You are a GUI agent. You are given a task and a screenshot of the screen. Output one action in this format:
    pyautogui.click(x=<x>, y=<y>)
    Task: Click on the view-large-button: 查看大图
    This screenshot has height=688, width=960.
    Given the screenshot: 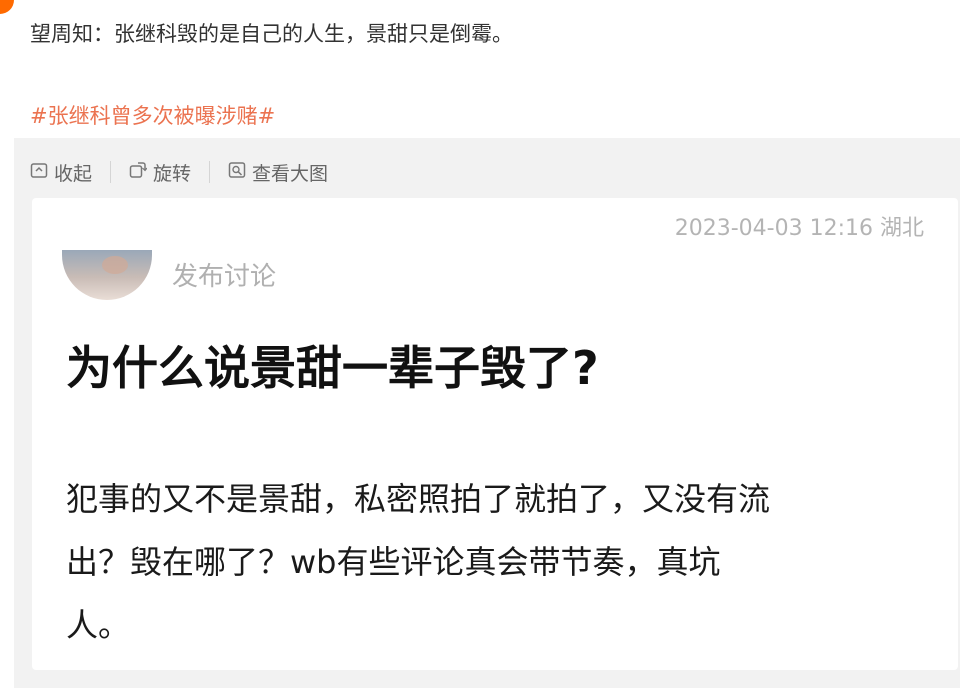 What is the action you would take?
    pyautogui.click(x=278, y=172)
    